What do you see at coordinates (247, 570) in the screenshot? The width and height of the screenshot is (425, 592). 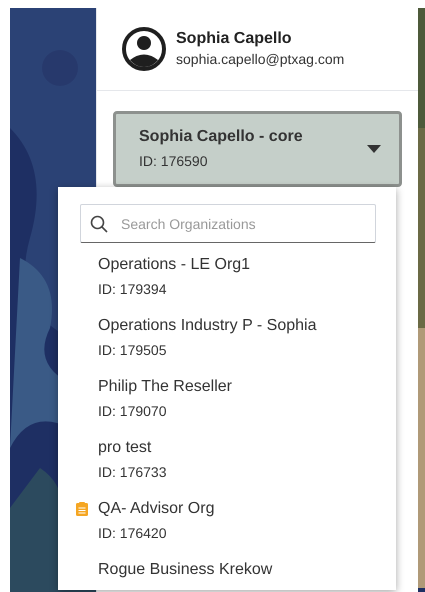 I see `organization-item: Rogue Business Krekow` at bounding box center [247, 570].